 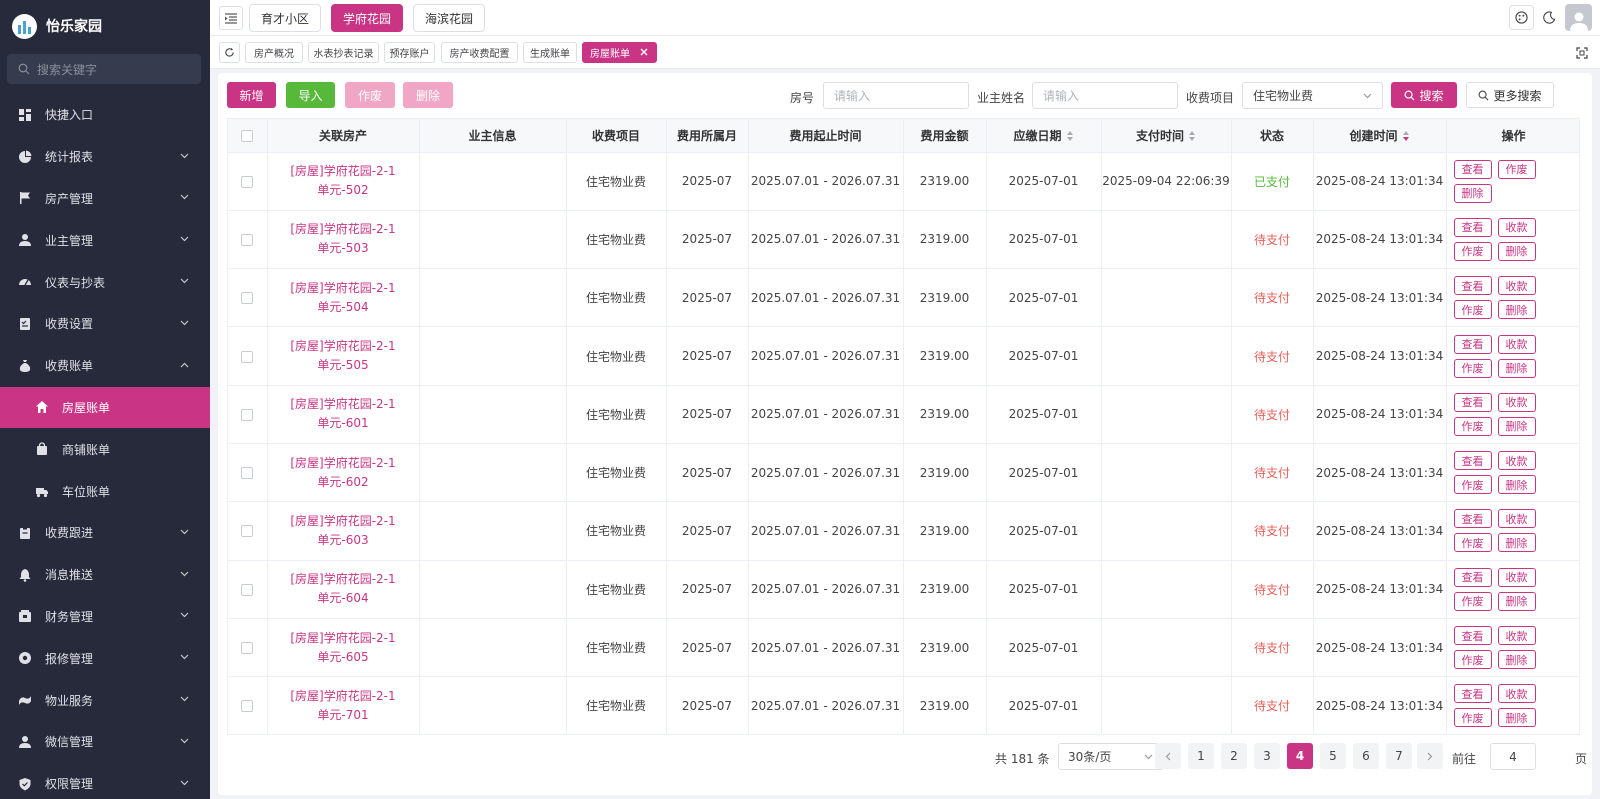 I want to click on search-button: 搜索, so click(x=1424, y=95).